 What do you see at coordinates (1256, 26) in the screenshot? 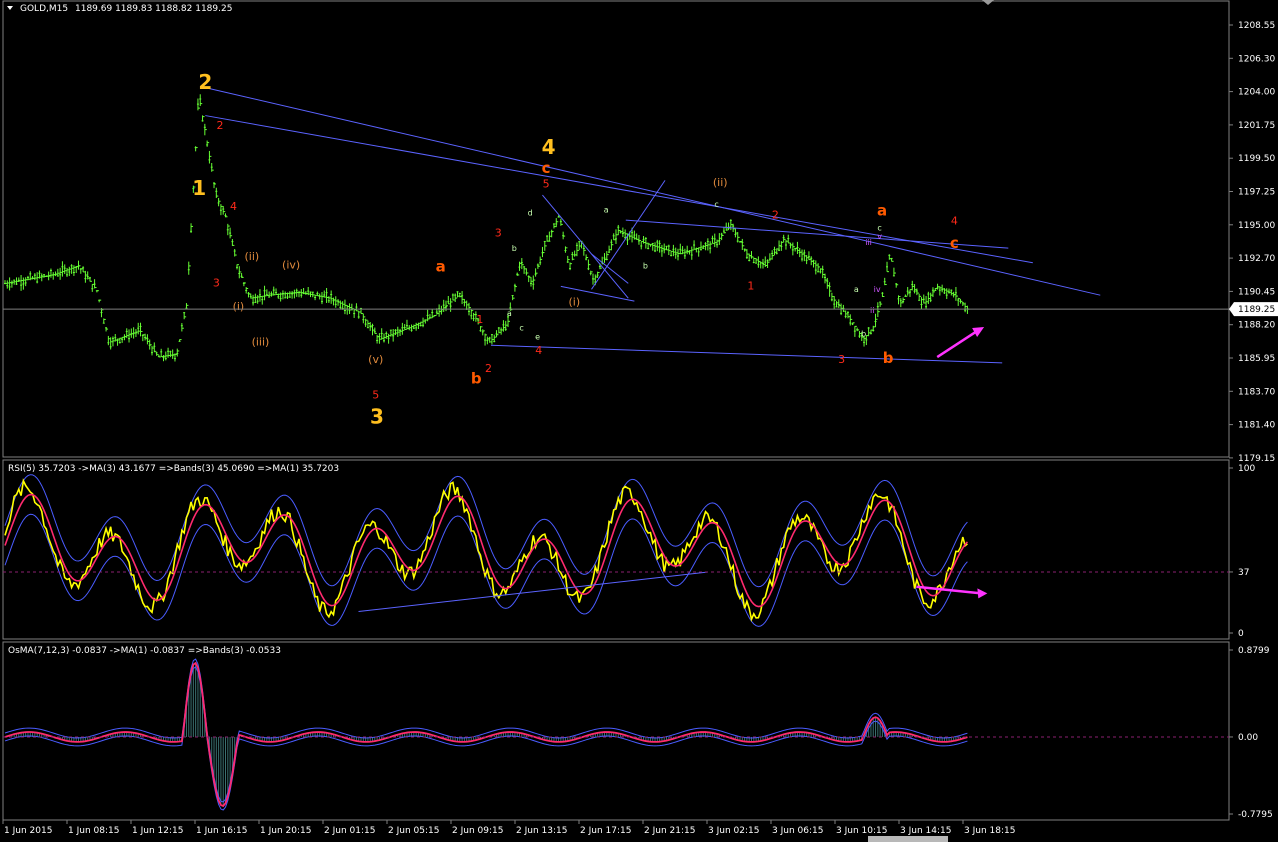
I see `price-tick-label: 1208.55` at bounding box center [1256, 26].